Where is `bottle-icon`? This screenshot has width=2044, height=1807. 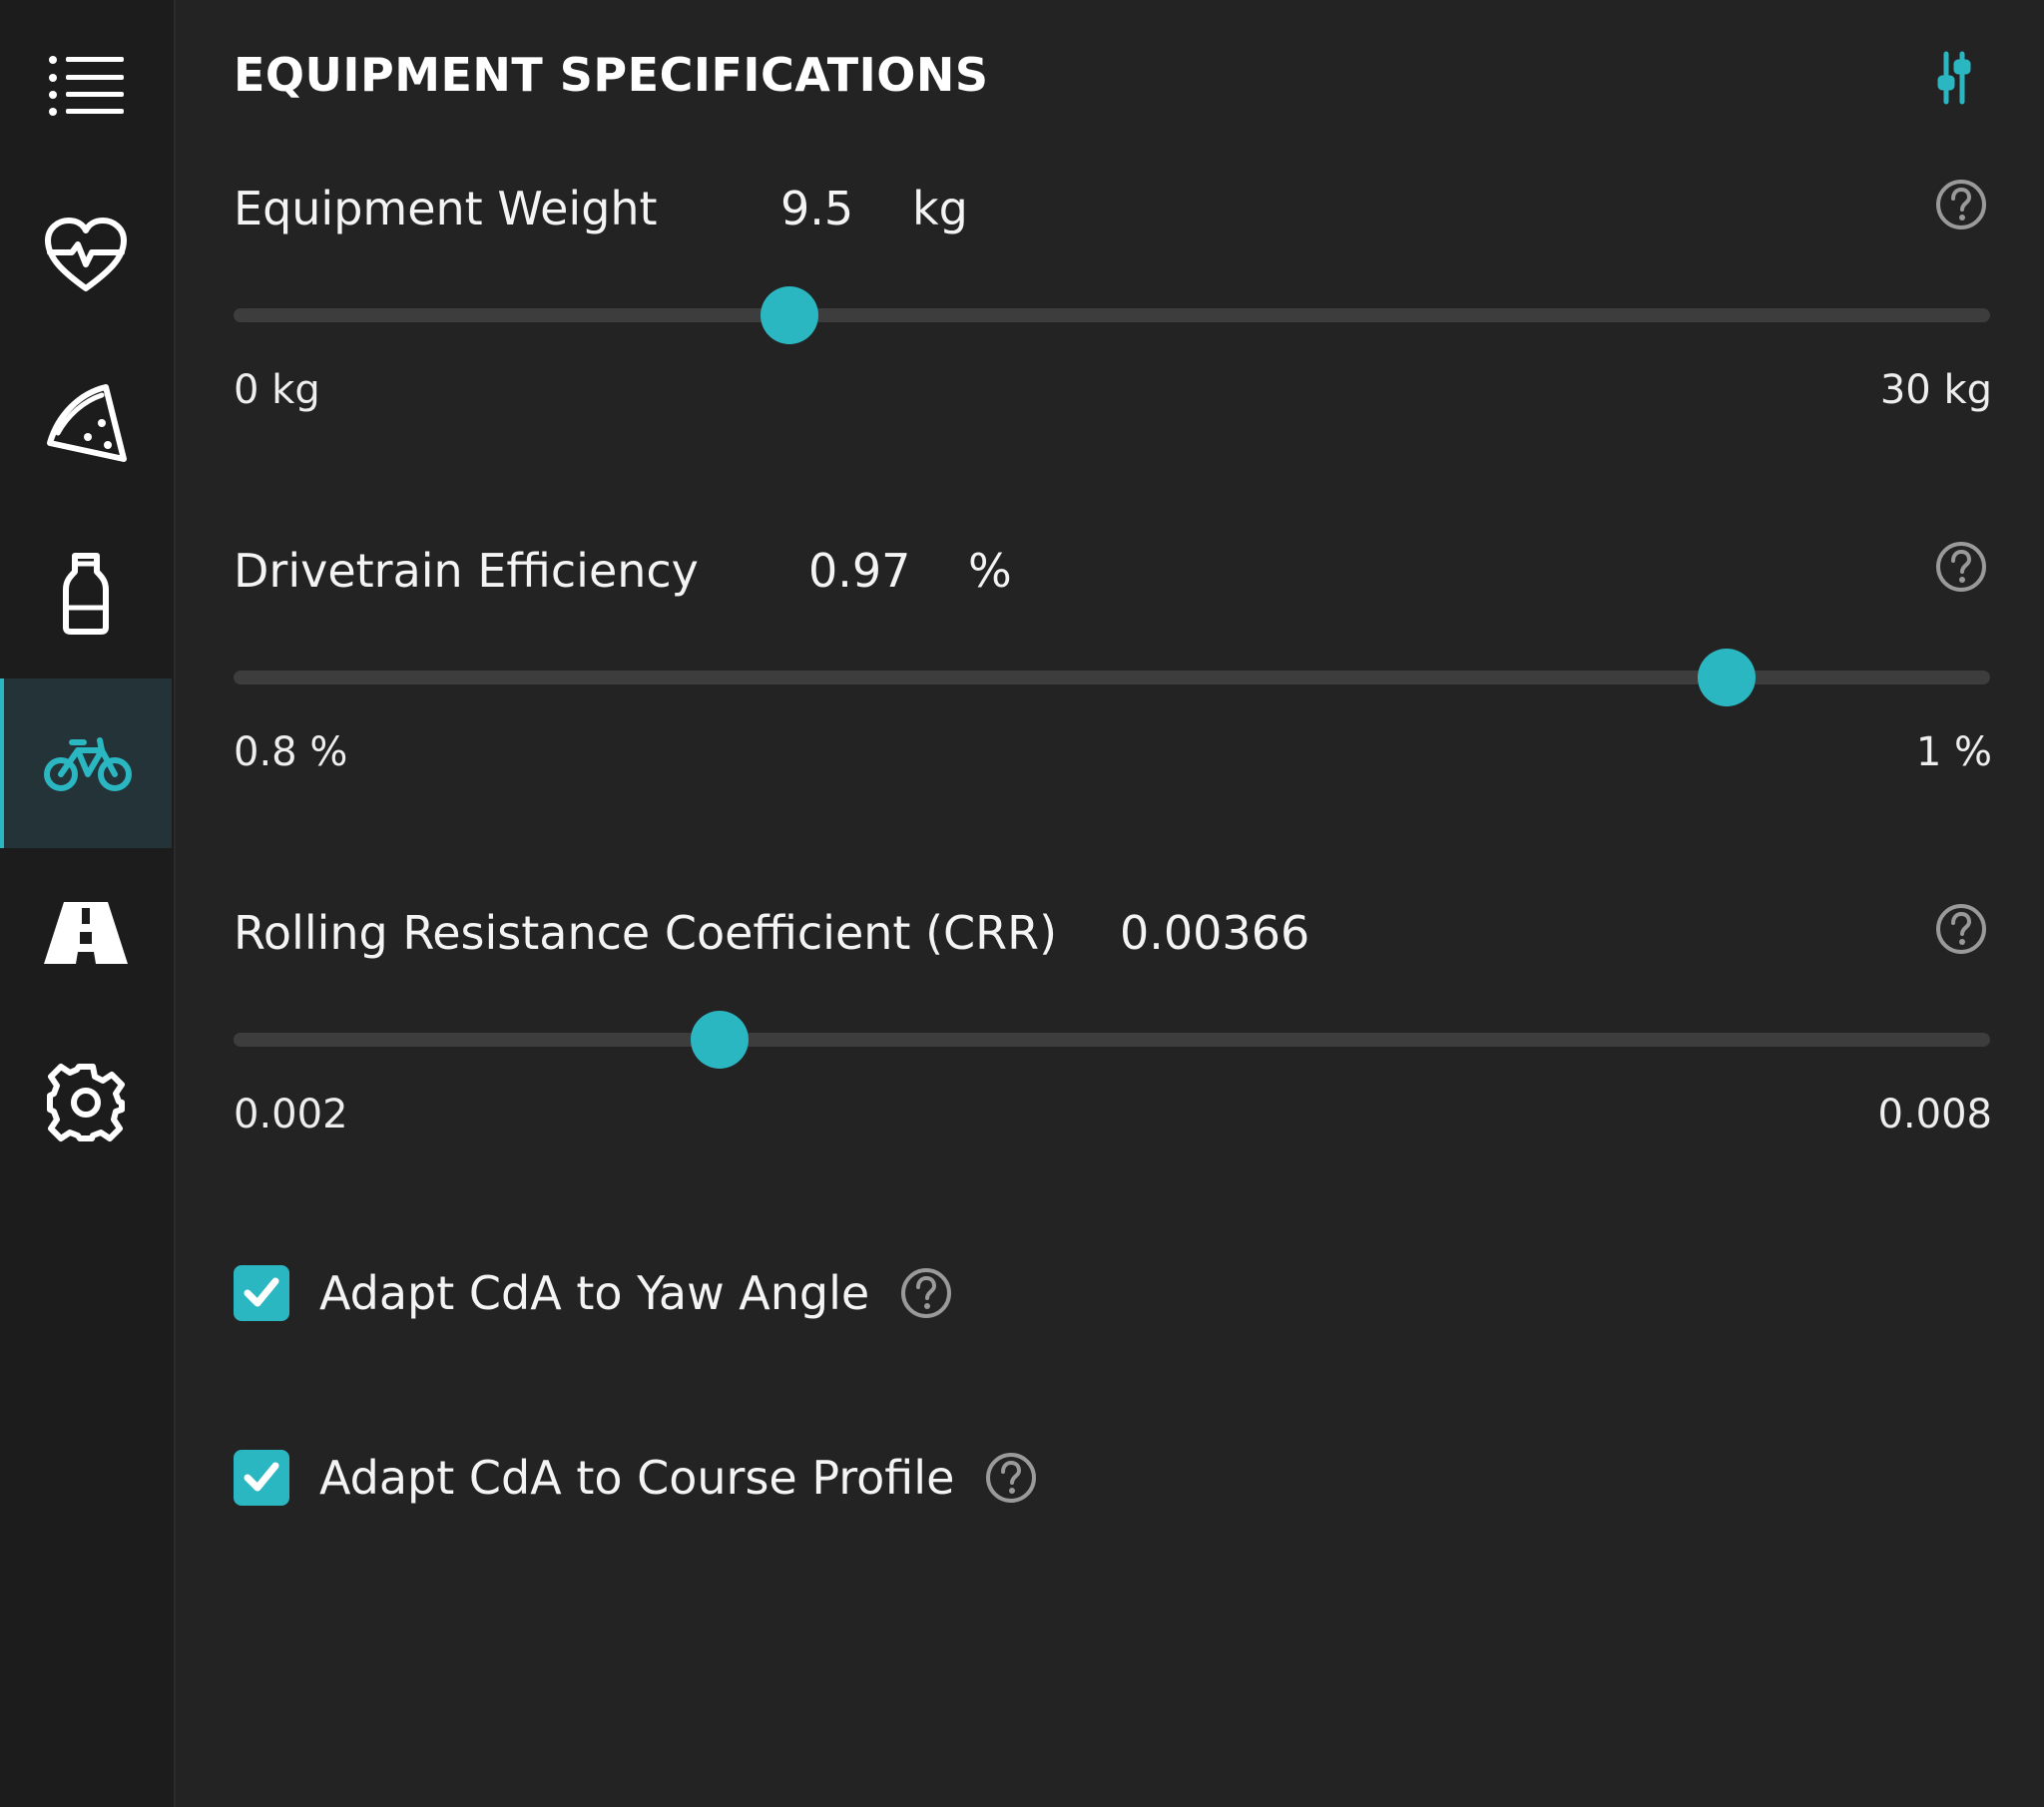 bottle-icon is located at coordinates (86, 594).